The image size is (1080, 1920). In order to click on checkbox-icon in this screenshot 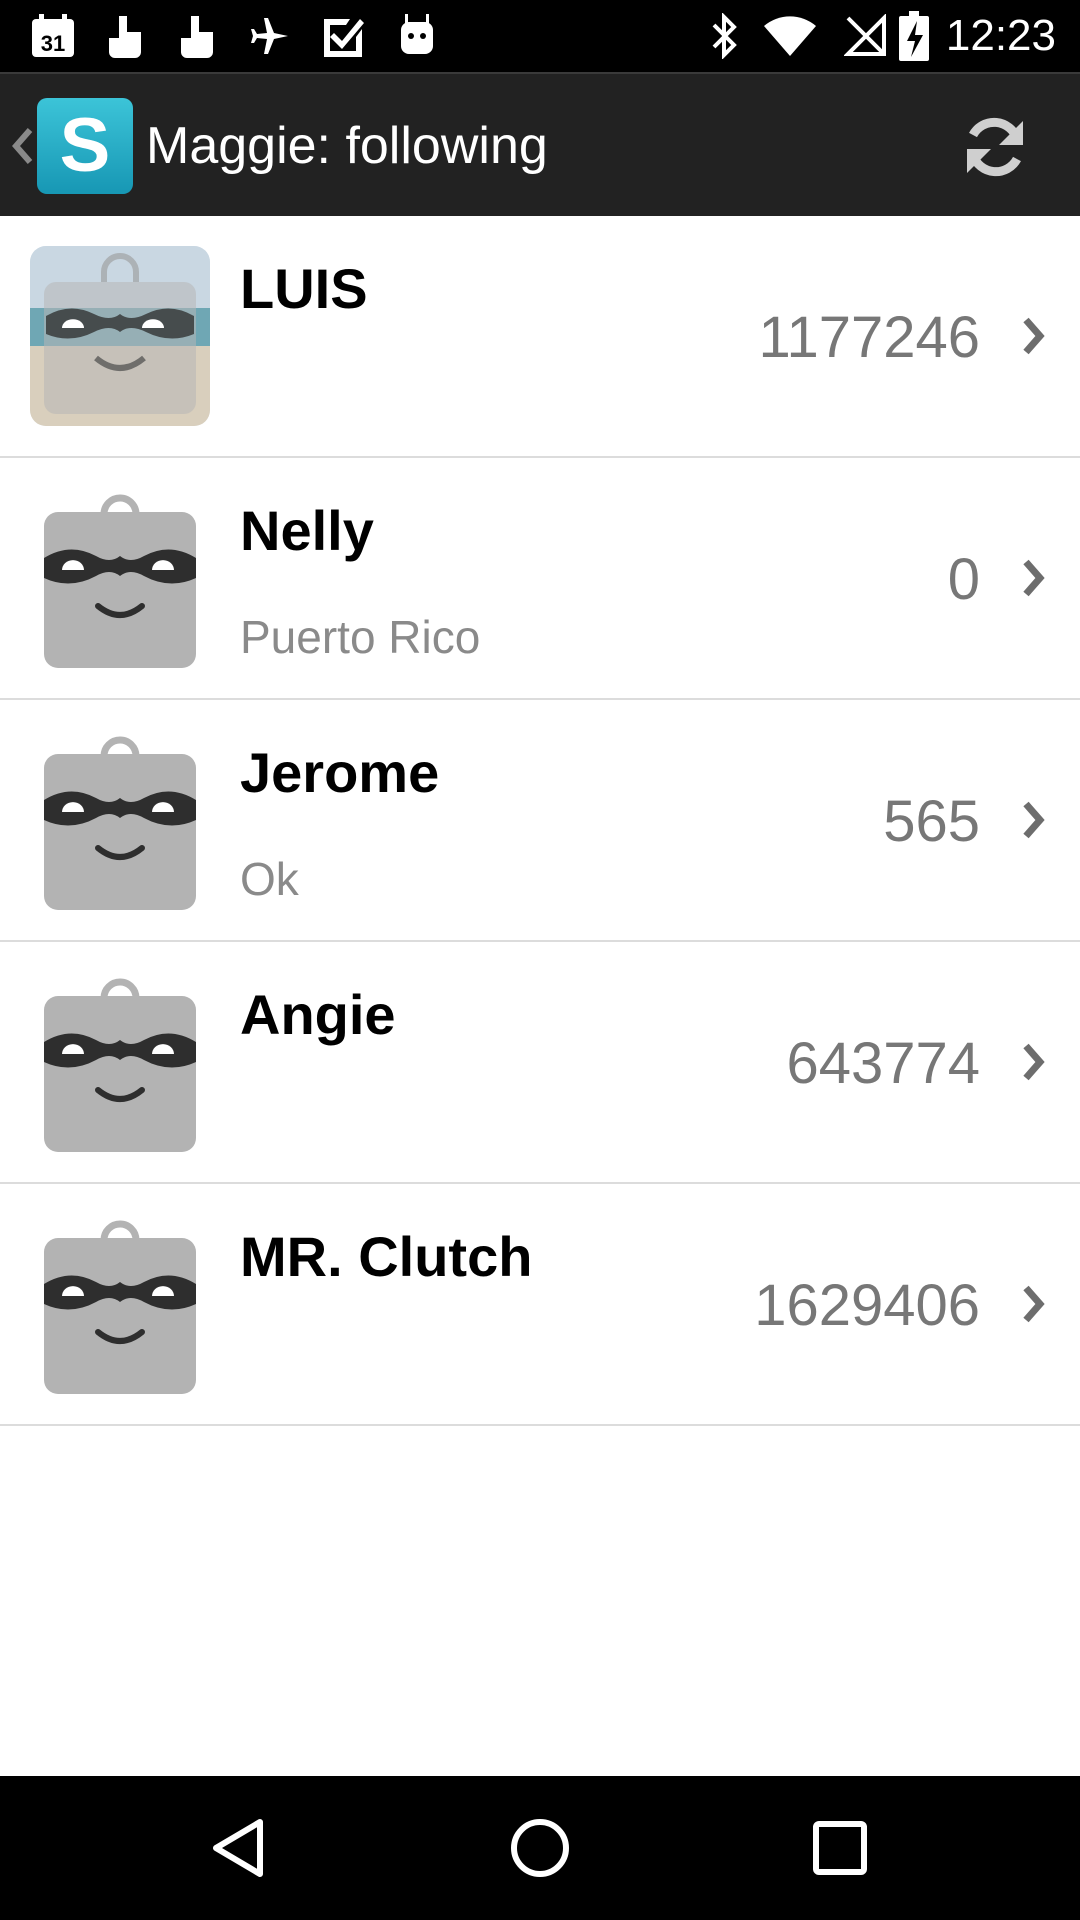, I will do `click(343, 36)`.